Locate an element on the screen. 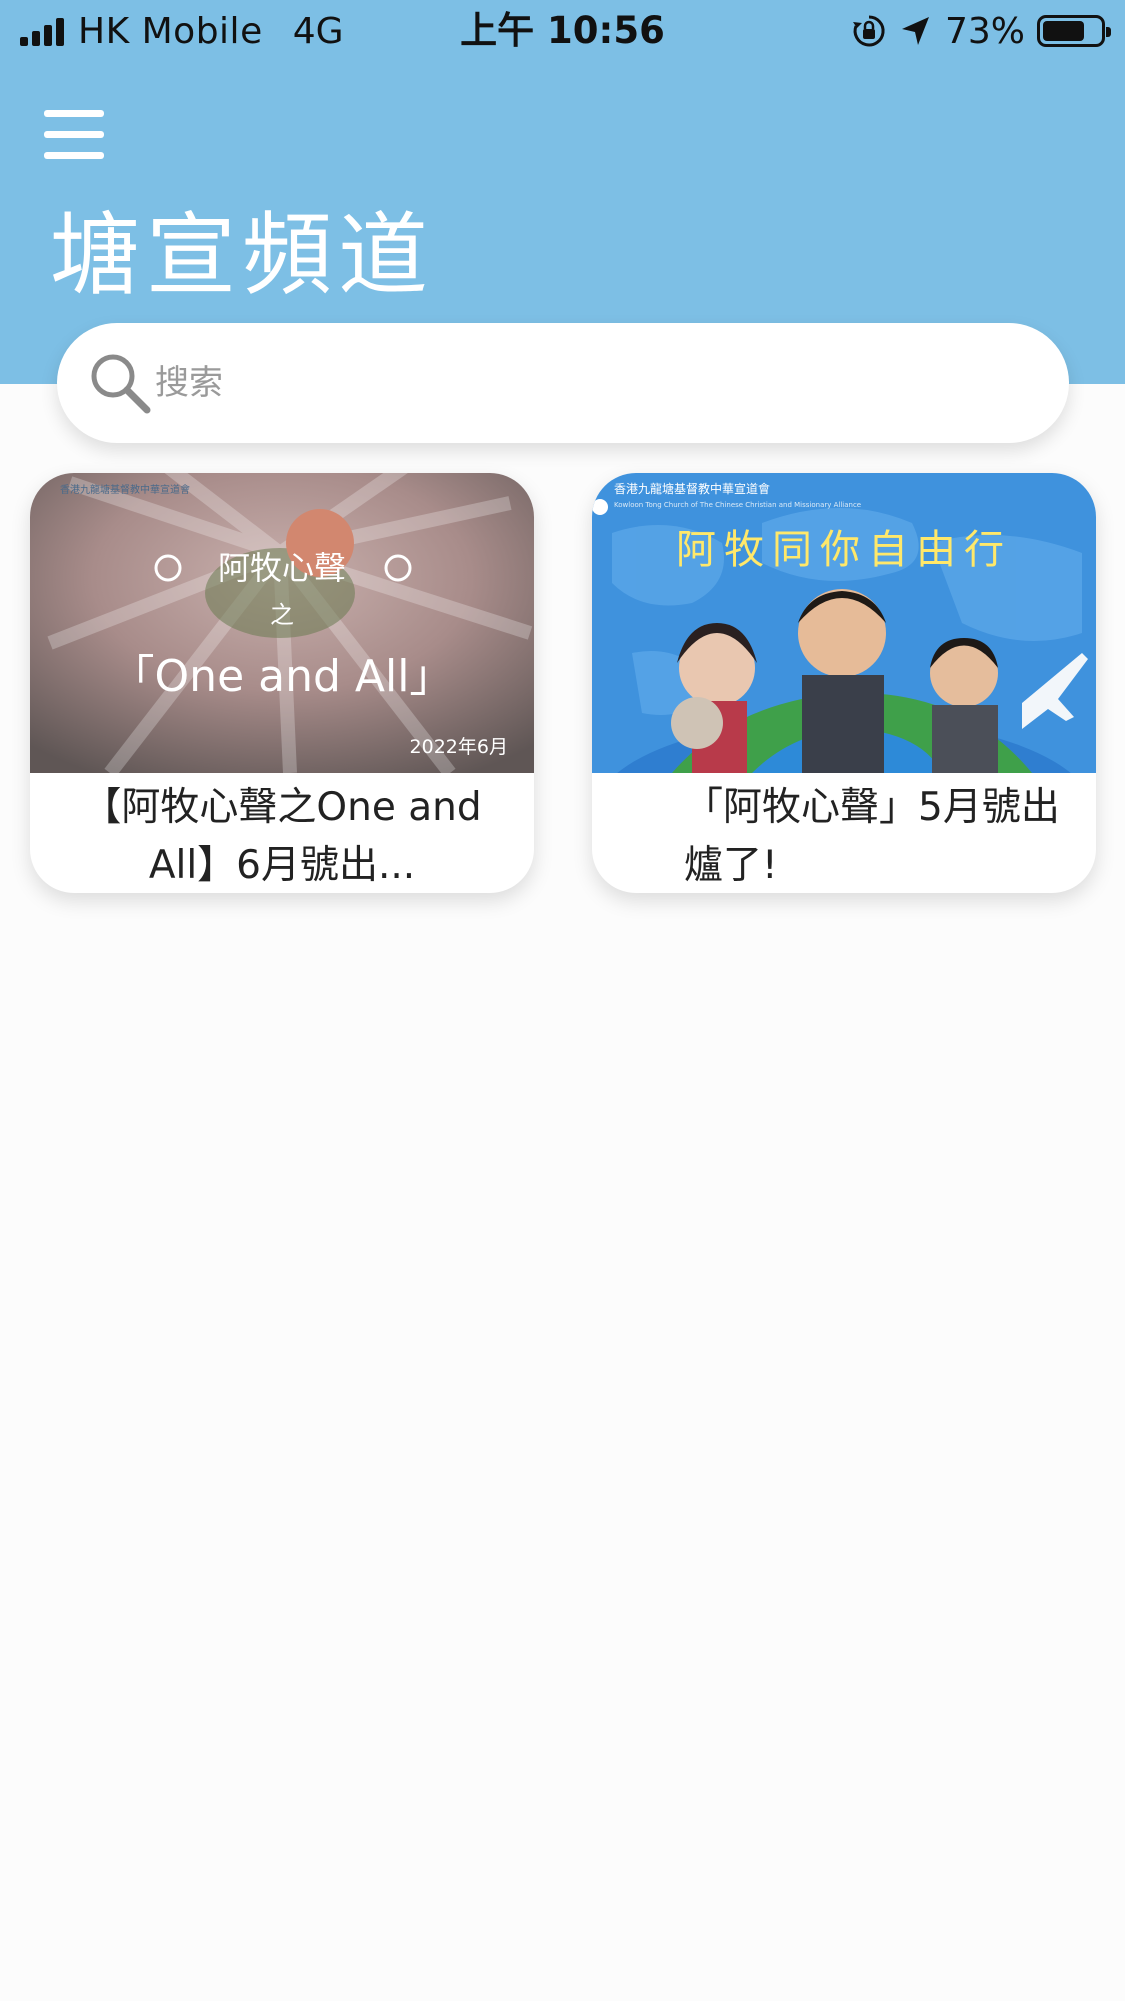  page-title: 塘宣頻道 is located at coordinates (242, 255).